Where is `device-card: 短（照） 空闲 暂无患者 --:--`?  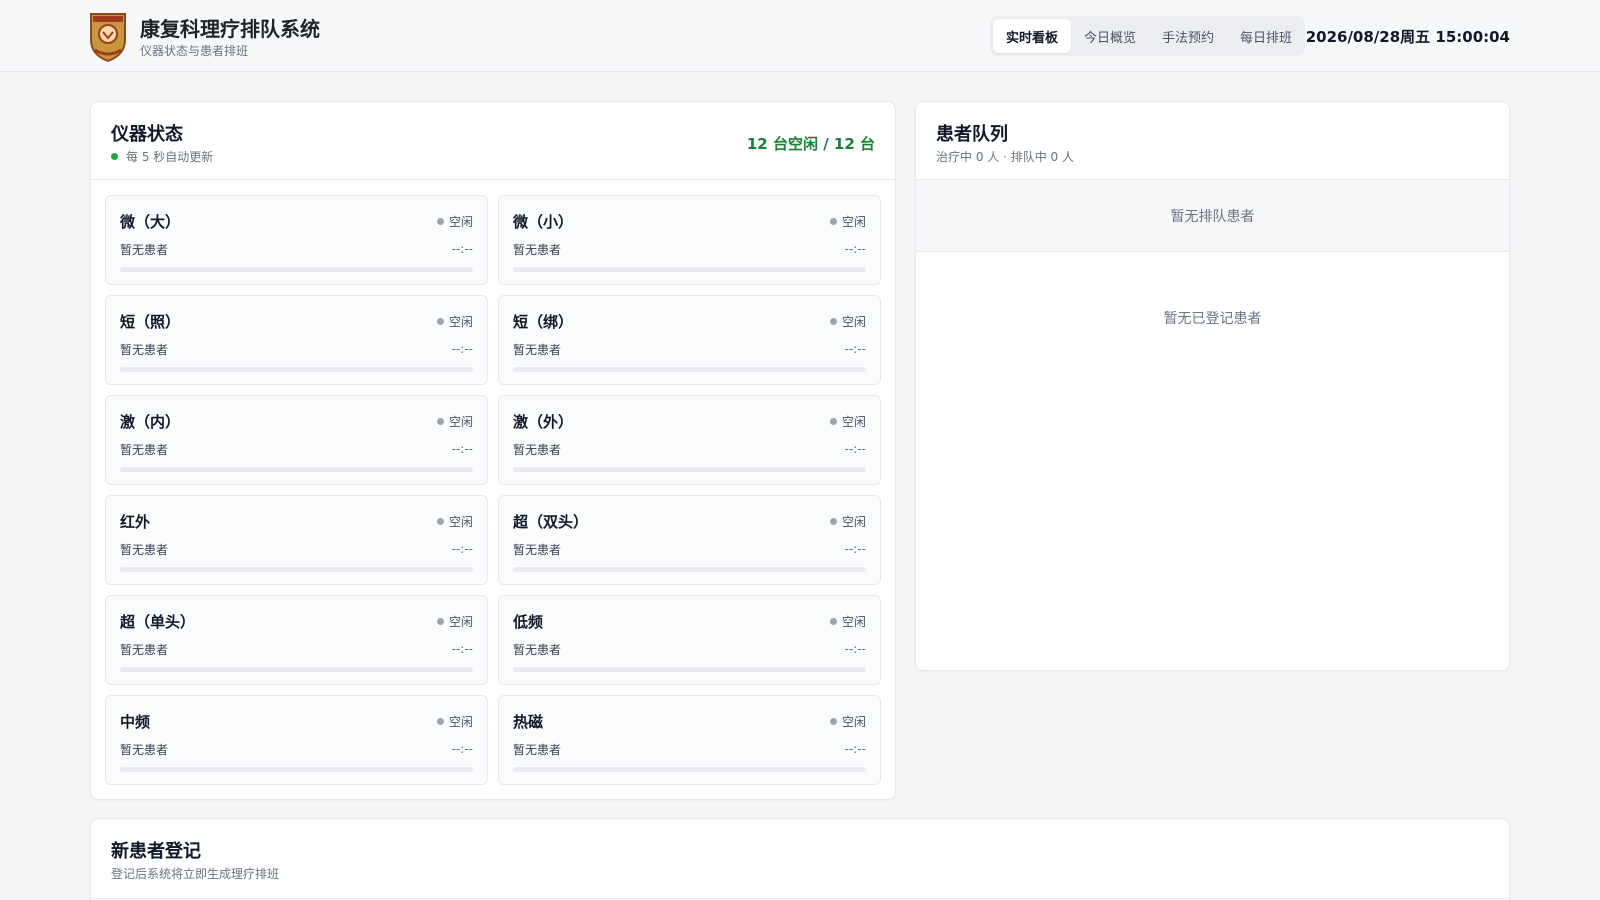
device-card: 短（照） 空闲 暂无患者 --:-- is located at coordinates (296, 340).